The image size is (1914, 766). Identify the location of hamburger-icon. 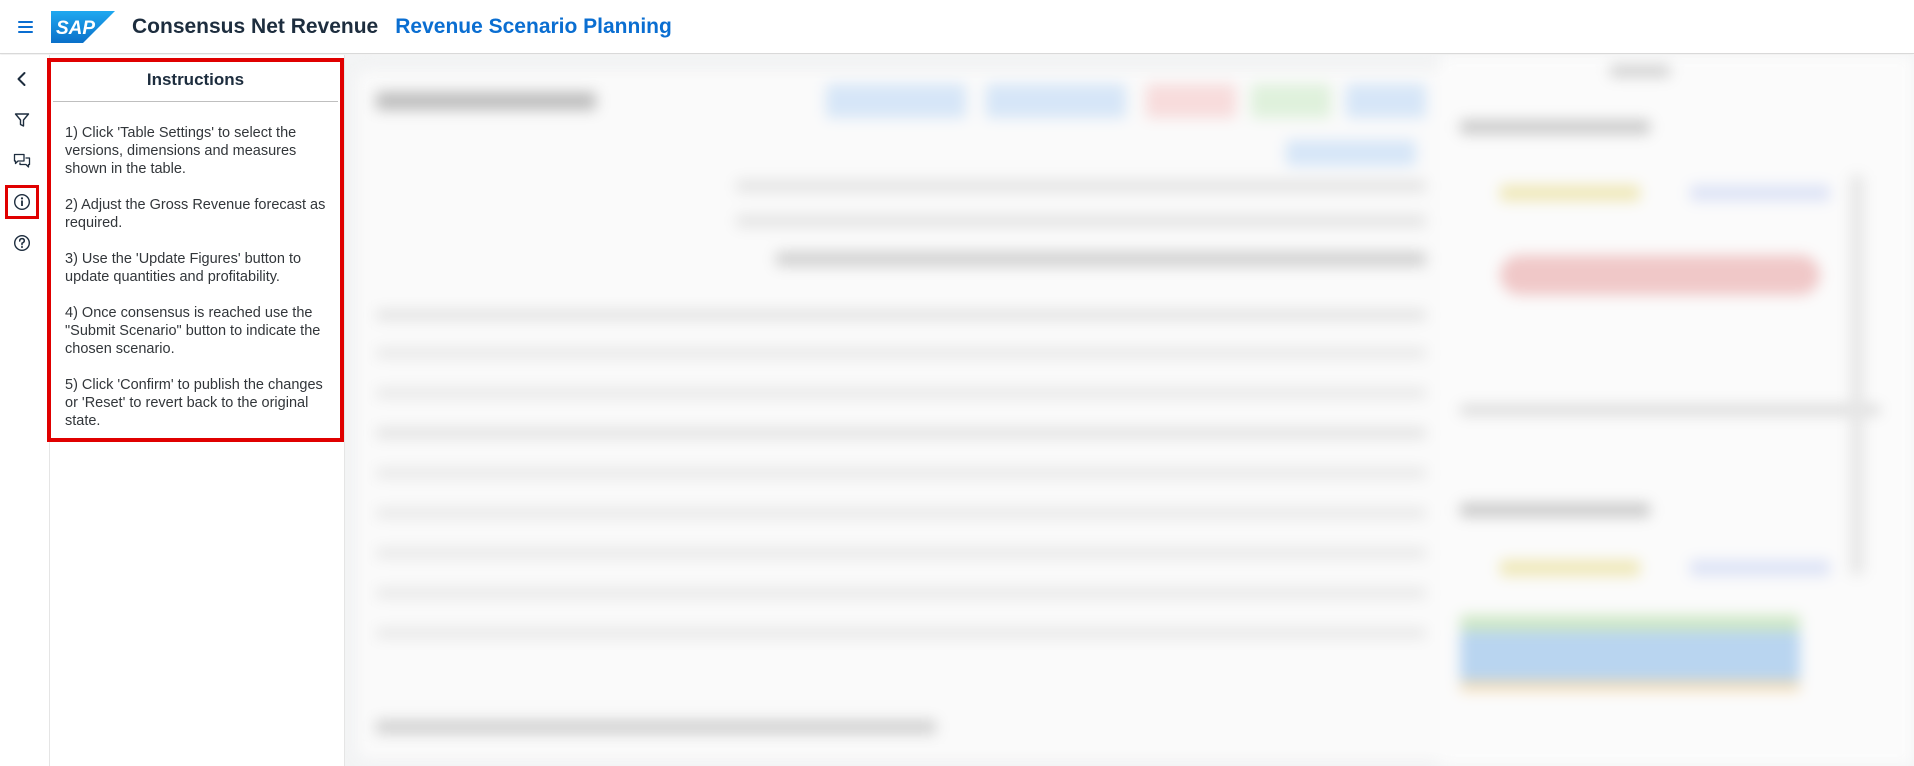
(25, 26).